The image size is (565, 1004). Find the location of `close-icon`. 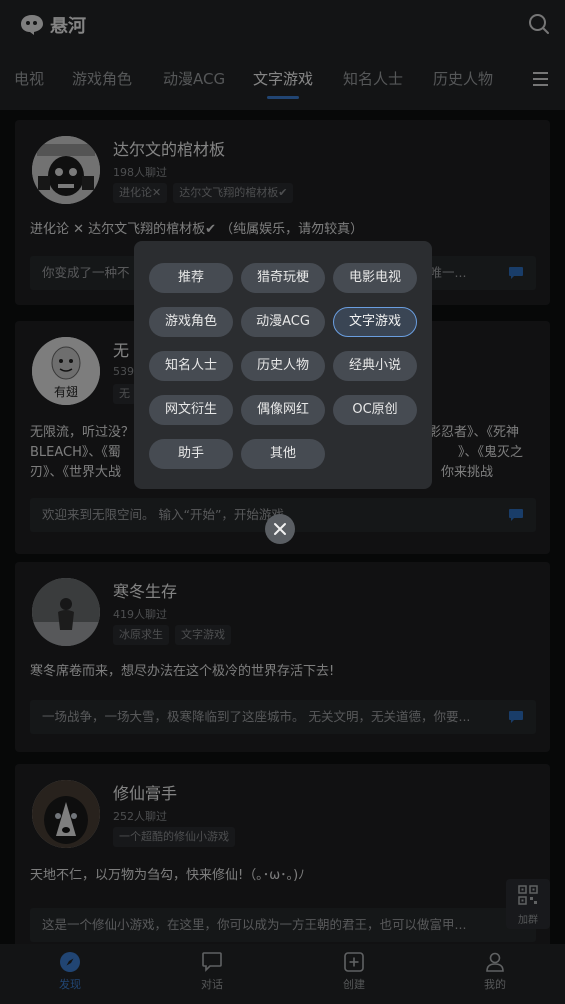

close-icon is located at coordinates (280, 529).